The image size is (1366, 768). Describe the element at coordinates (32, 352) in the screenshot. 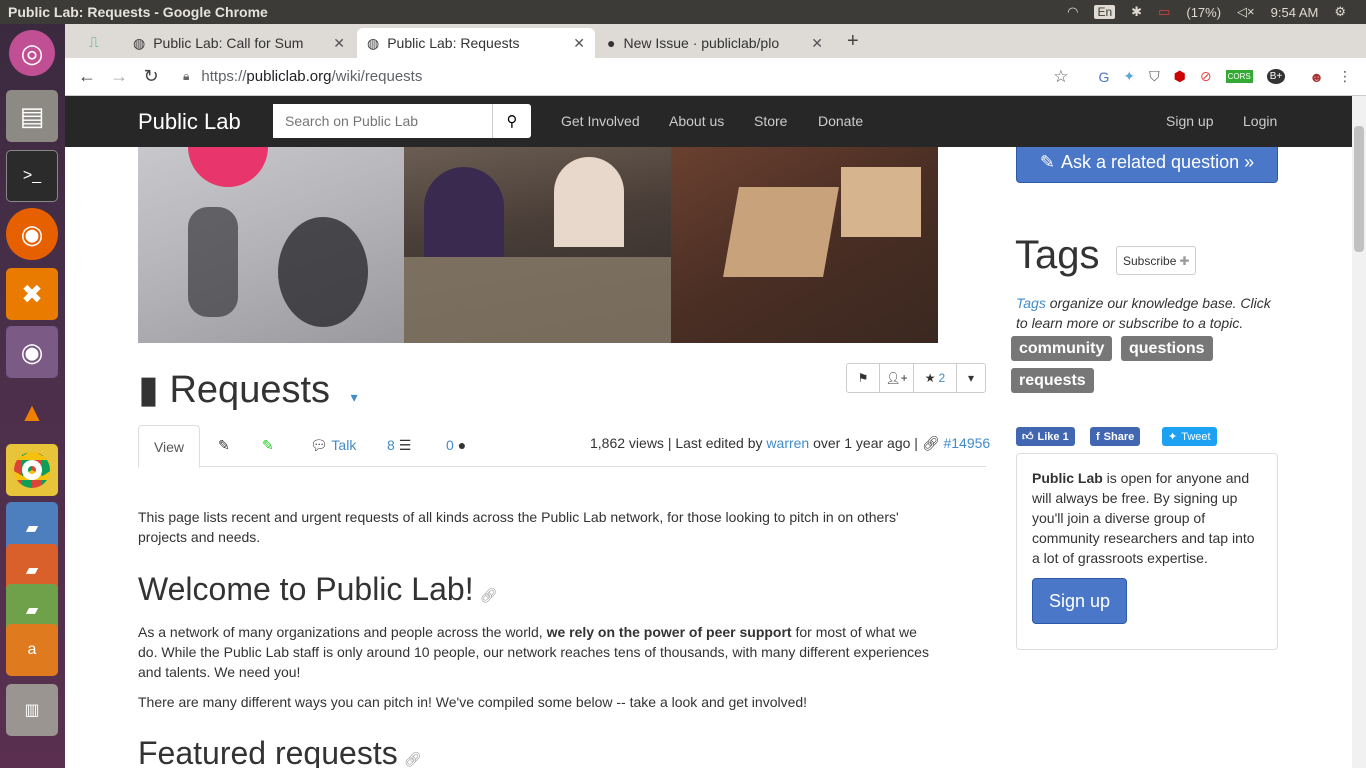

I see `webcam-icon: ◉` at that location.